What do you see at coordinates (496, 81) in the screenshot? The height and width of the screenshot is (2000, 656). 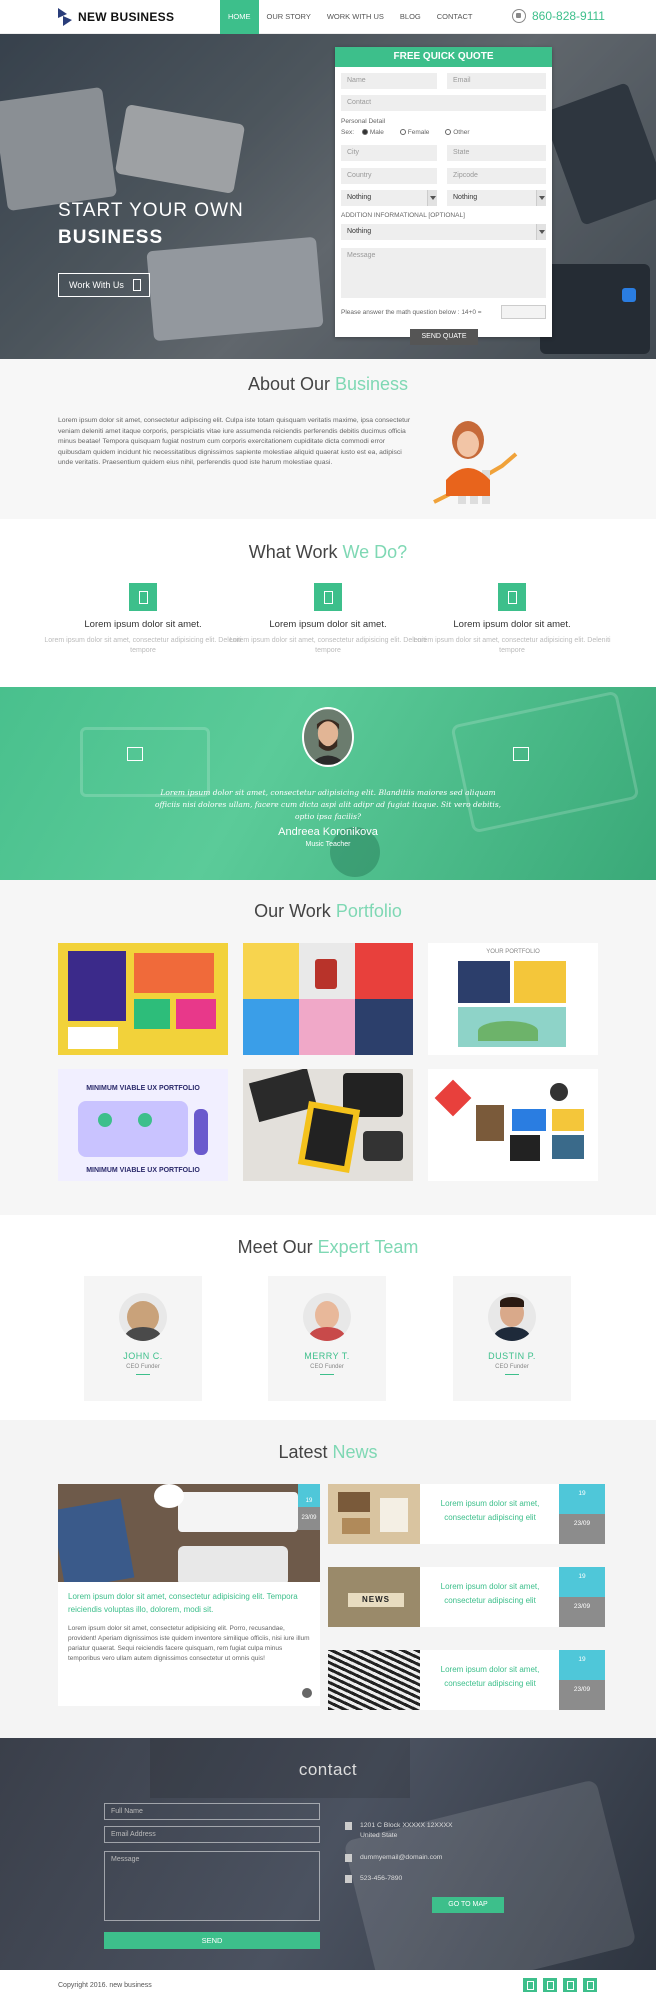 I see `quote-email-input: Email` at bounding box center [496, 81].